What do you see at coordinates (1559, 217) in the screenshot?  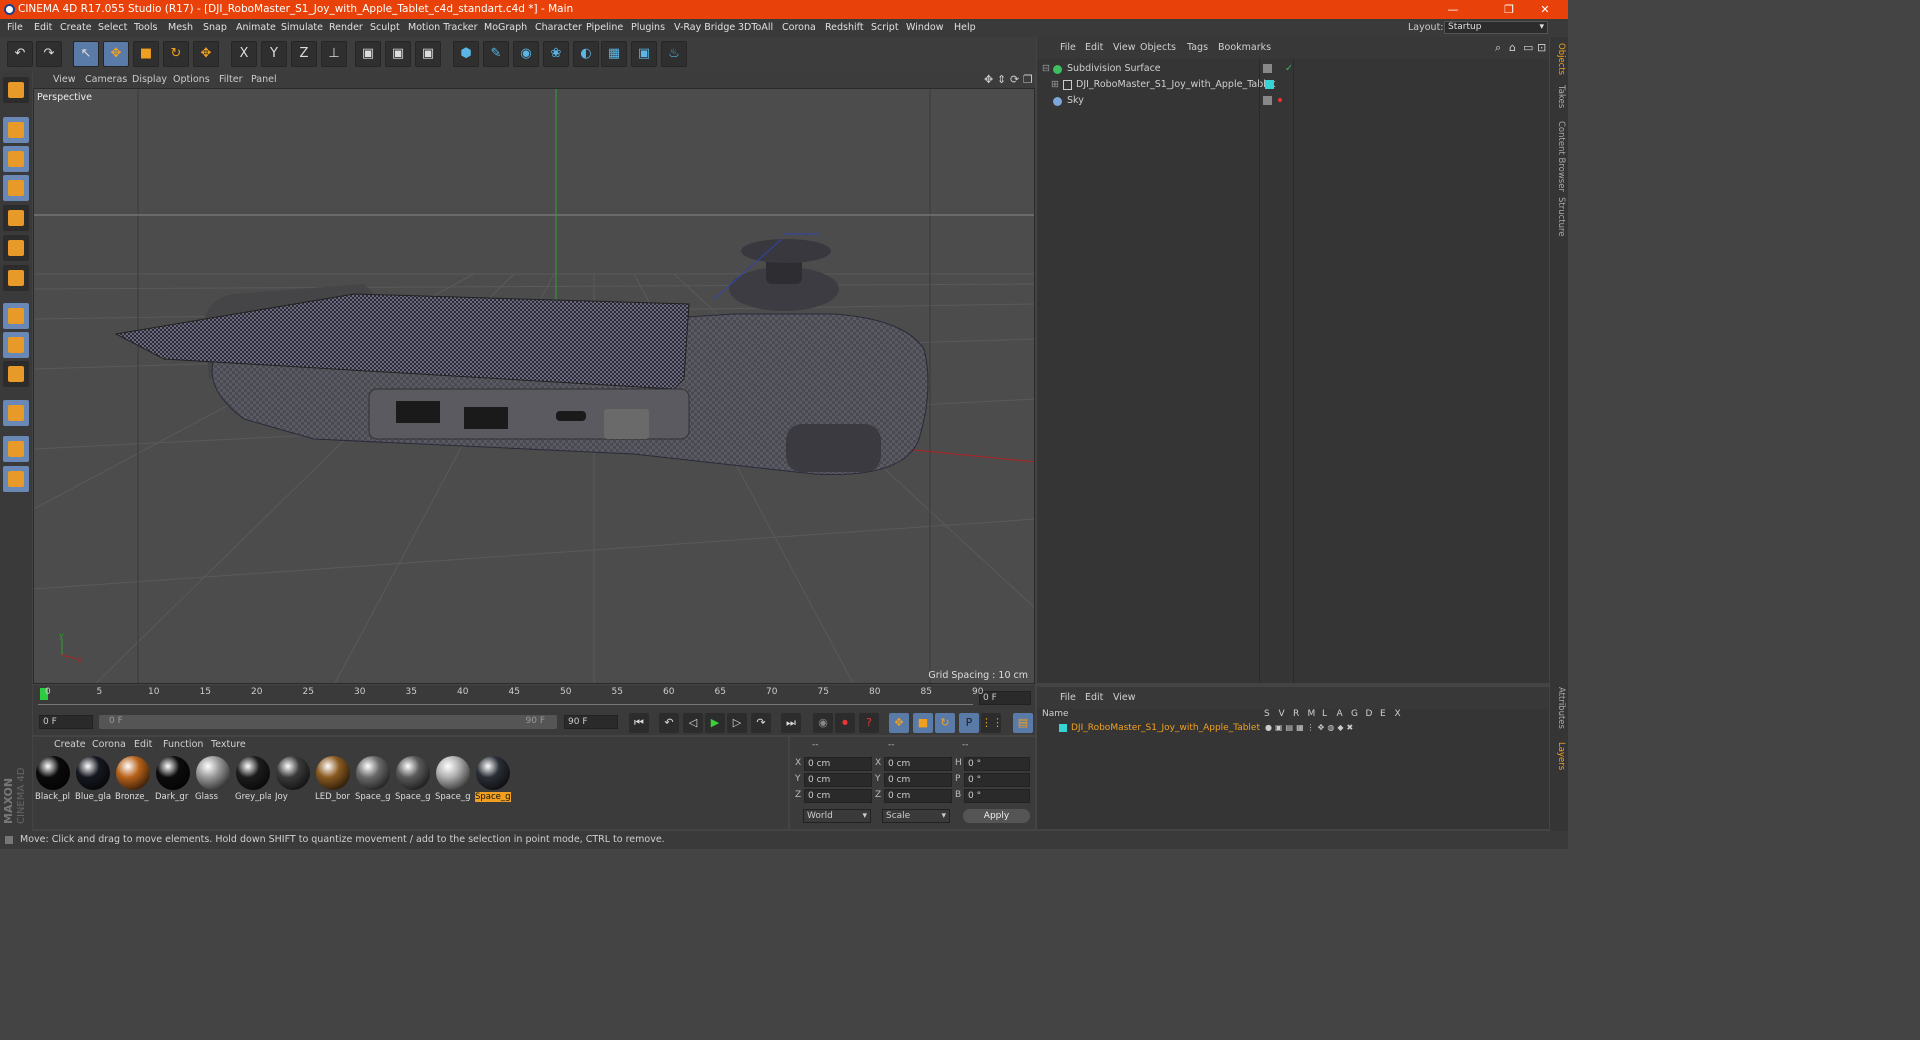 I see `side-tab-structure: Structure` at bounding box center [1559, 217].